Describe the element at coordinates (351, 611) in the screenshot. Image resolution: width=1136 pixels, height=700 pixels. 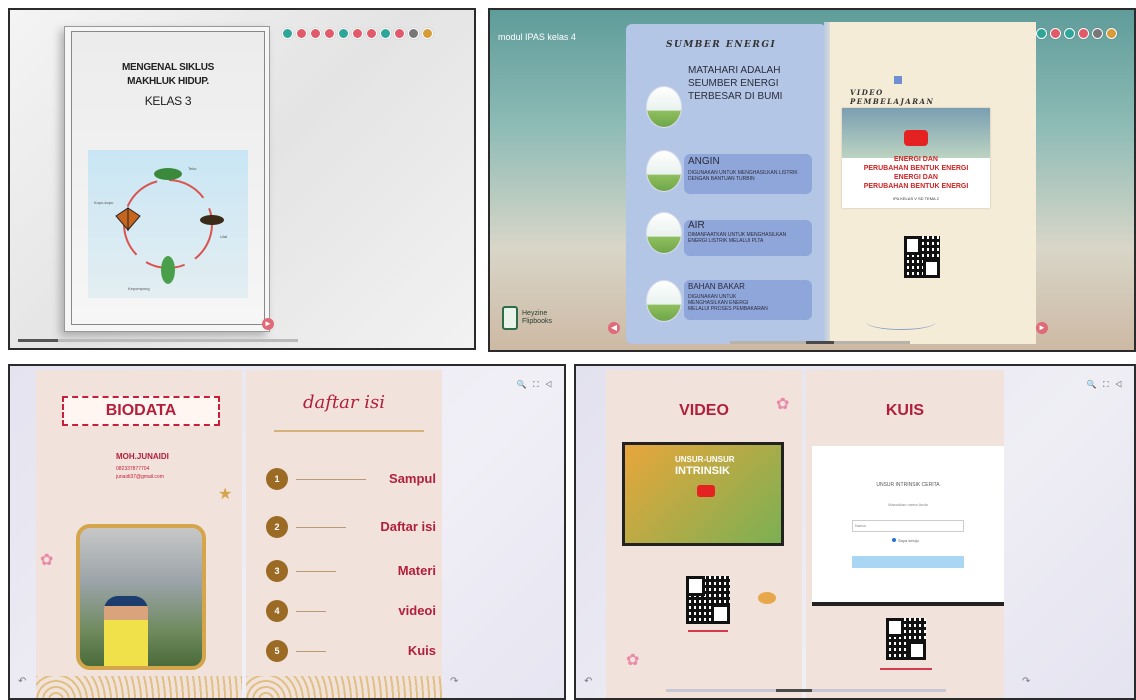
I see `toc-item-video: 4 videoi` at that location.